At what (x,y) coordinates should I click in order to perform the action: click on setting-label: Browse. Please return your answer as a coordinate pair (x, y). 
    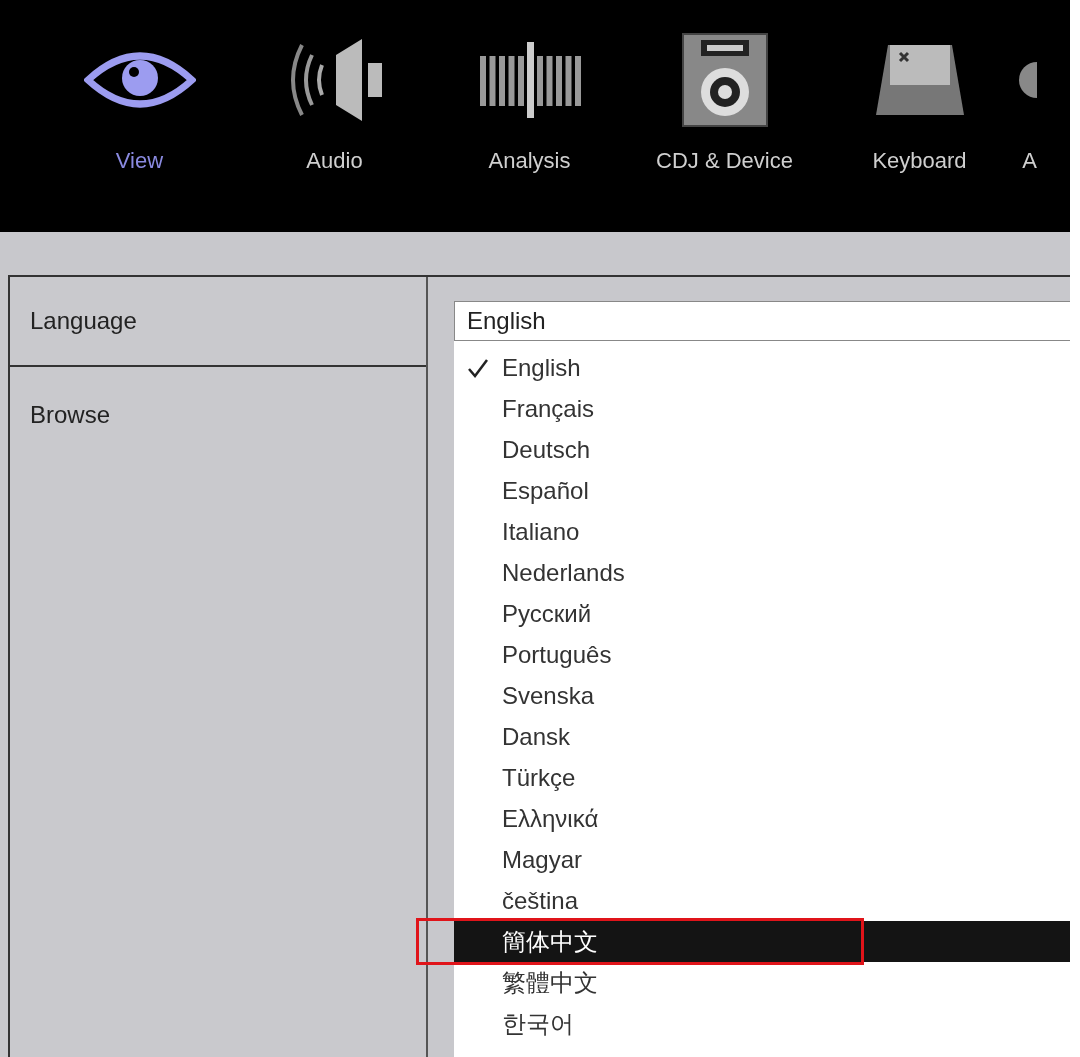
    Looking at the image, I should click on (70, 414).